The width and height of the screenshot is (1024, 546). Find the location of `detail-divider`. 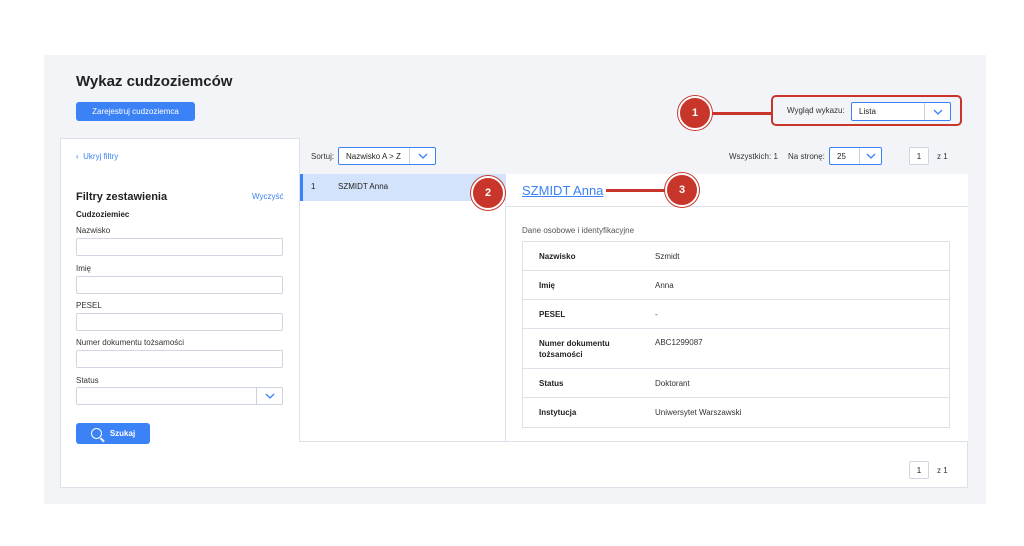

detail-divider is located at coordinates (737, 206).